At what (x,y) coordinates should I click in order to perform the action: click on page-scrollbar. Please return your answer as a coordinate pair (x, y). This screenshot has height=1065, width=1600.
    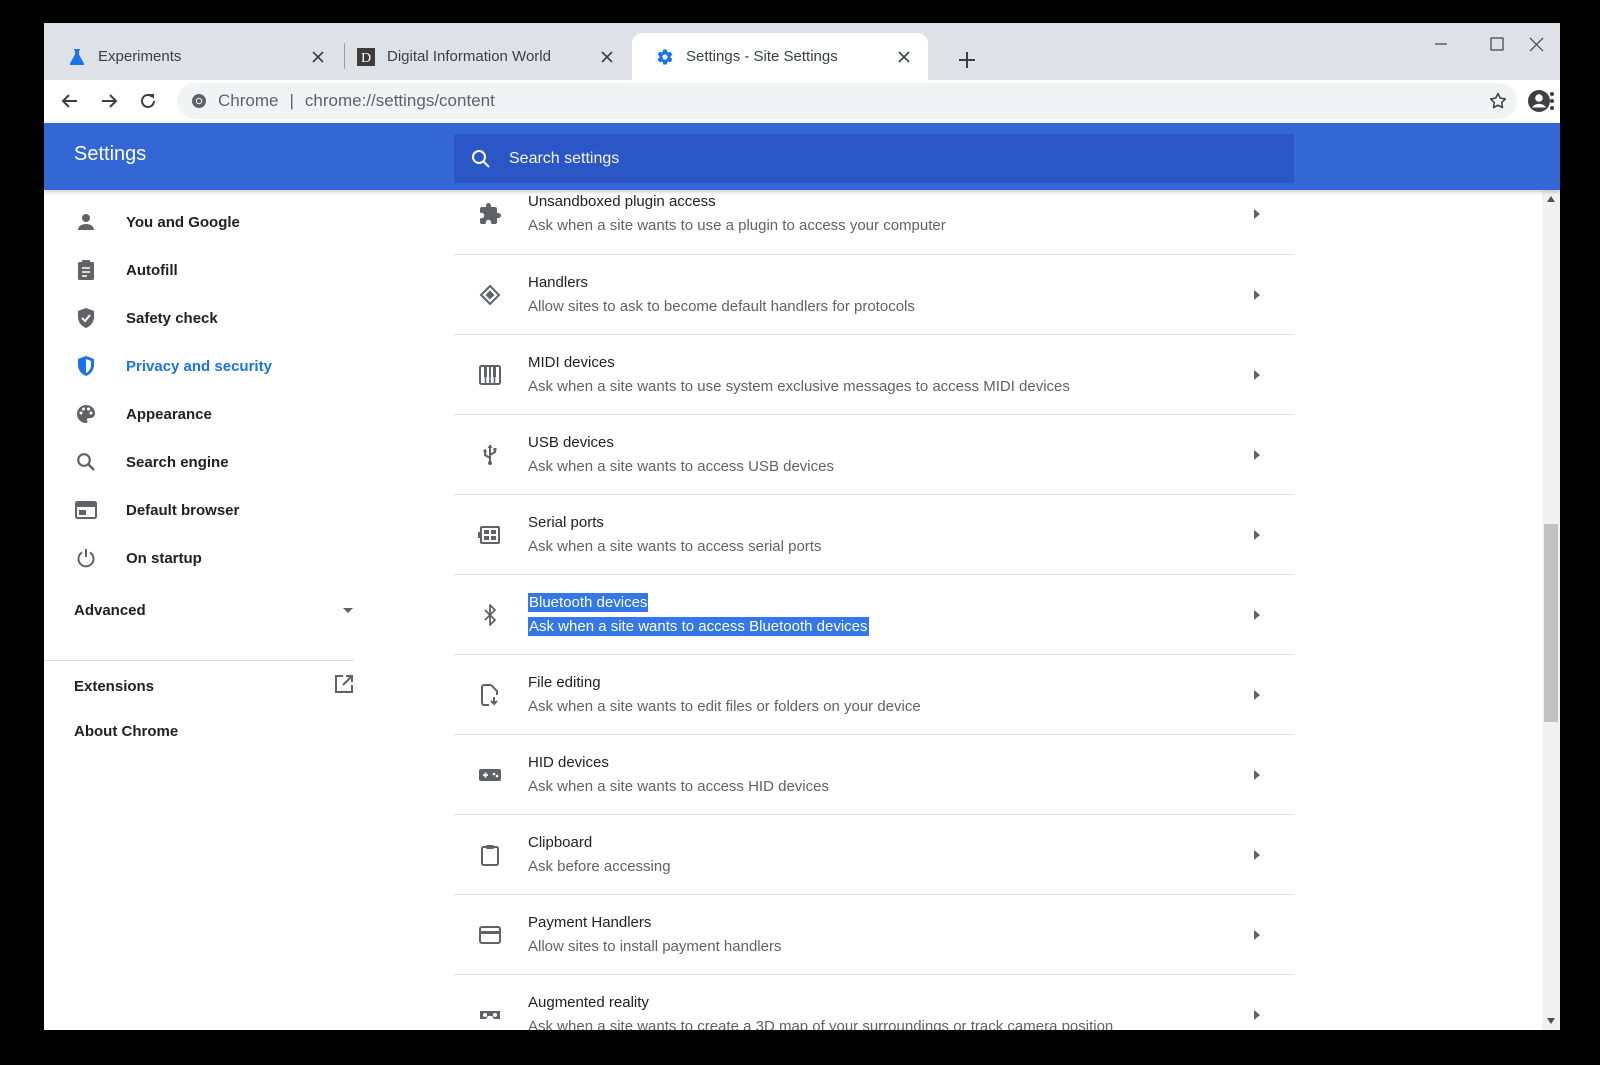
    Looking at the image, I should click on (1551, 610).